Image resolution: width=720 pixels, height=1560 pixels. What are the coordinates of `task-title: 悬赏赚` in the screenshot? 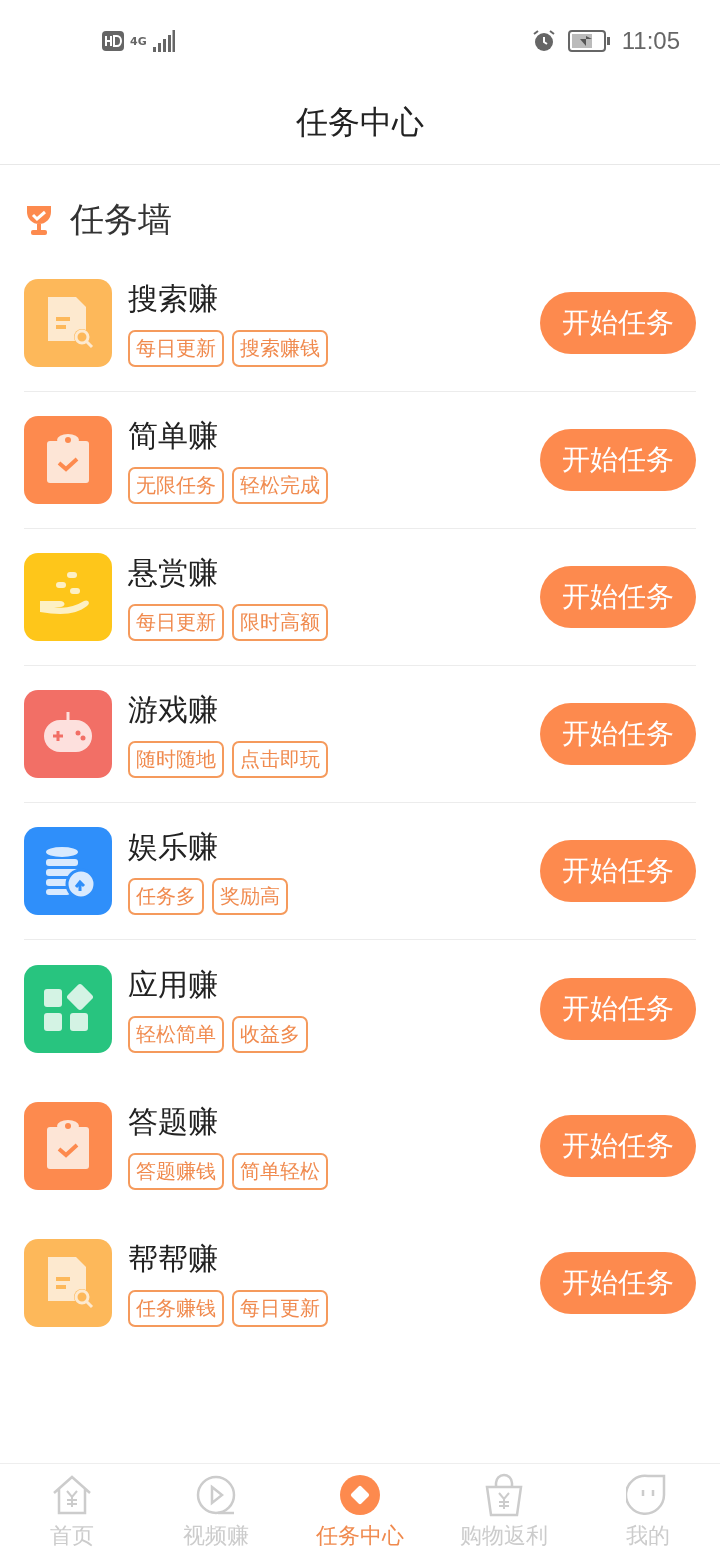 It's located at (173, 573).